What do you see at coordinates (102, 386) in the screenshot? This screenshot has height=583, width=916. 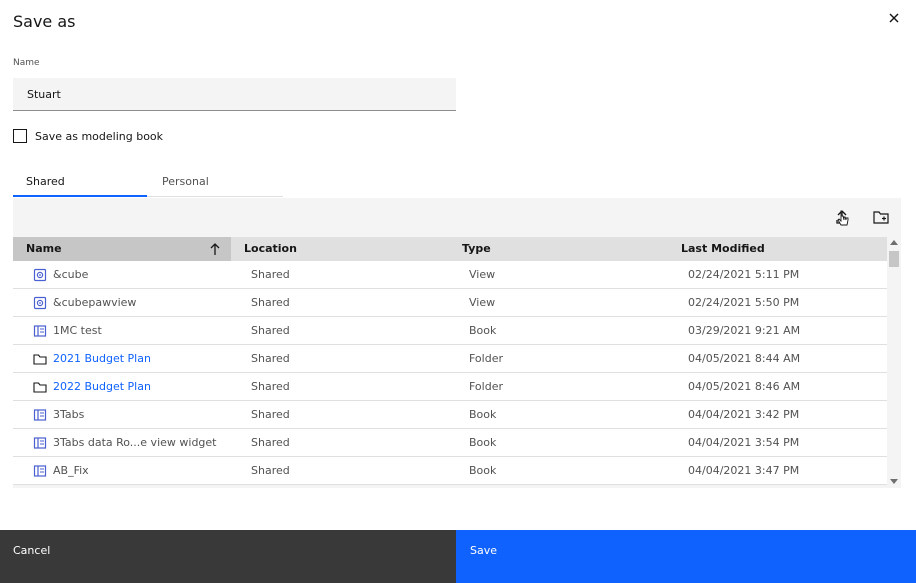 I see `row-name: 2022 Budget Plan` at bounding box center [102, 386].